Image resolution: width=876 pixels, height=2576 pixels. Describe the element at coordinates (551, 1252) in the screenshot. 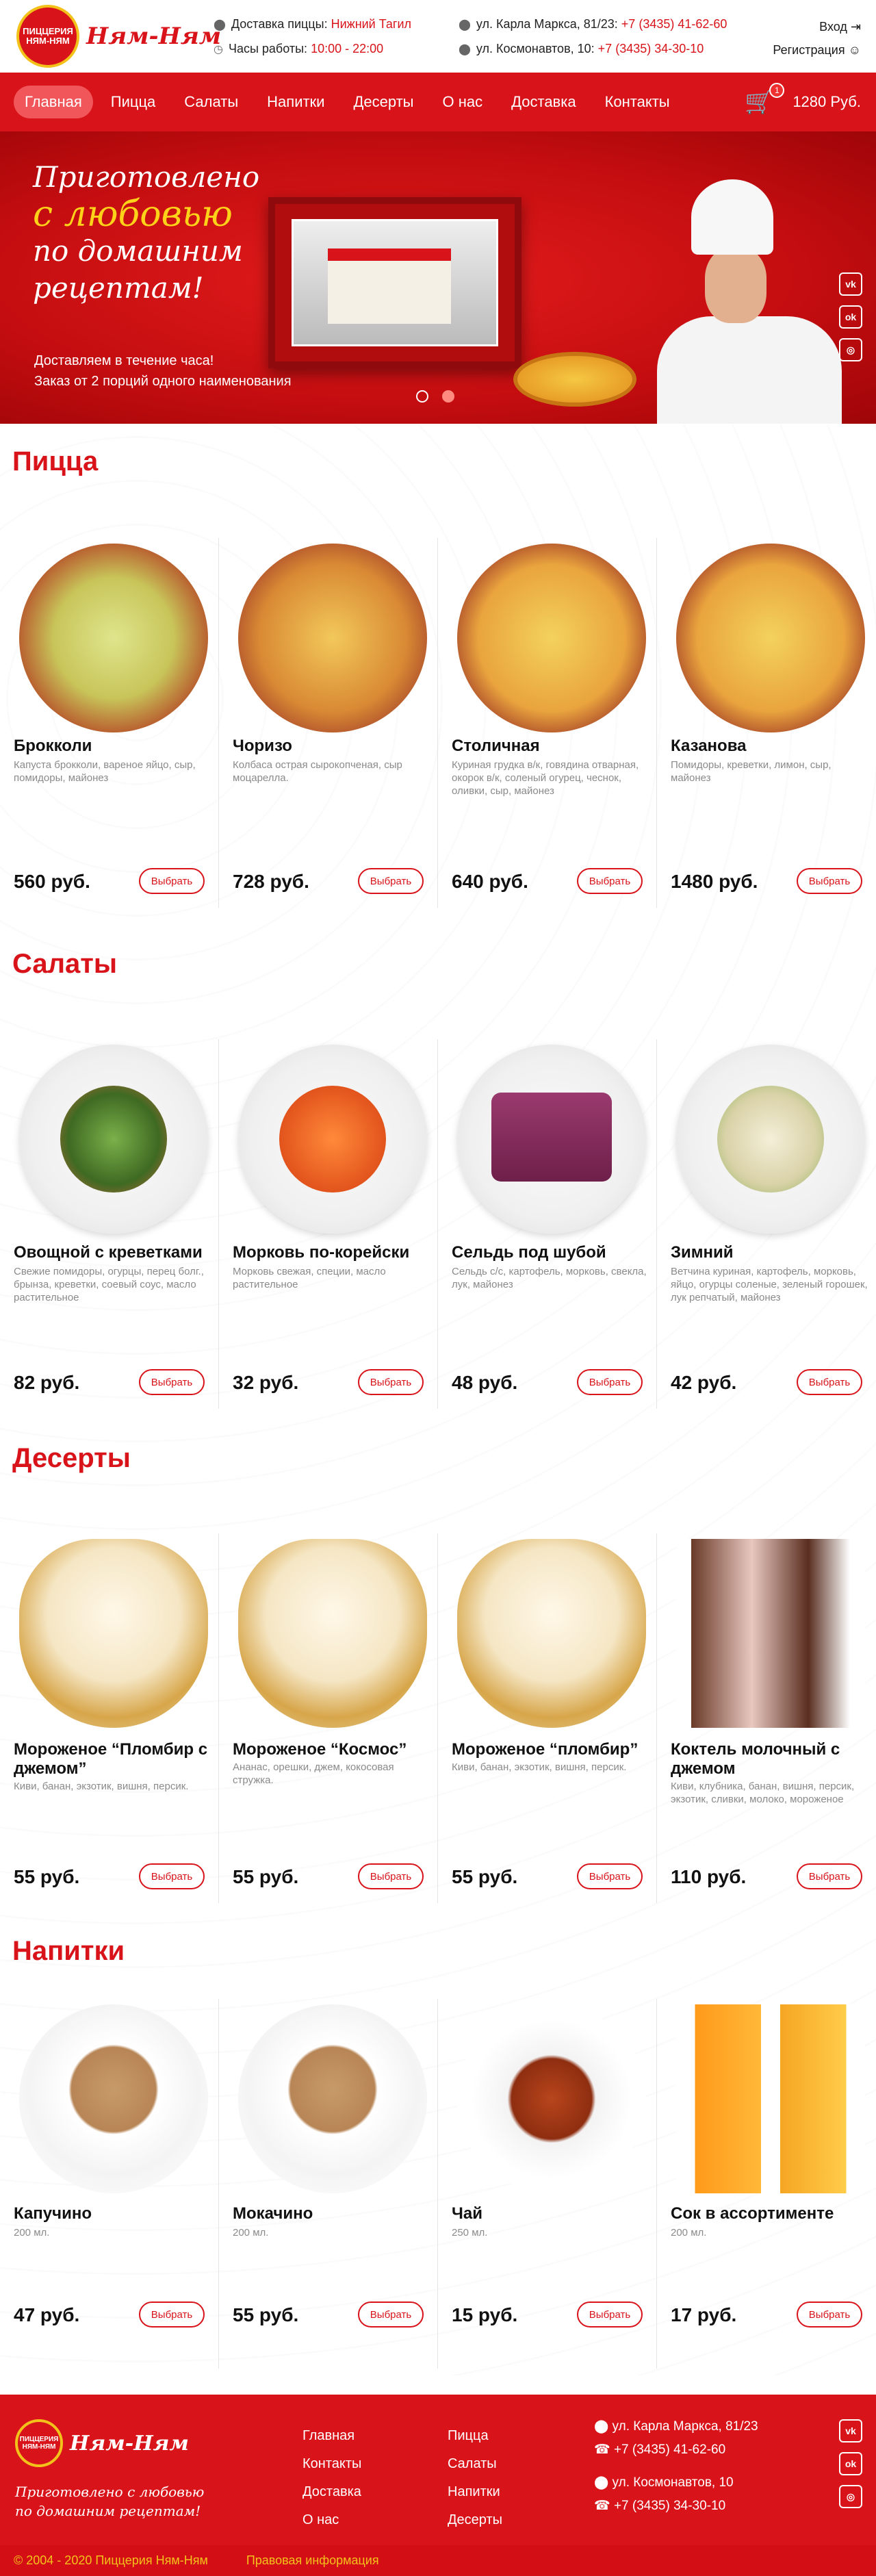

I see `product-name: Сельдь под шубой` at that location.